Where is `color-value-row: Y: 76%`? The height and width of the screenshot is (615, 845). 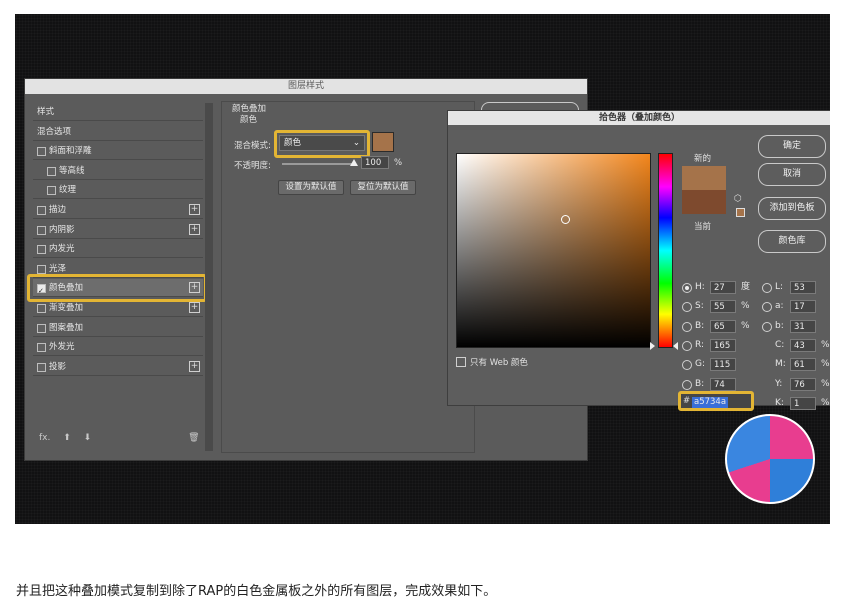
color-value-row: Y: 76% is located at coordinates (796, 385).